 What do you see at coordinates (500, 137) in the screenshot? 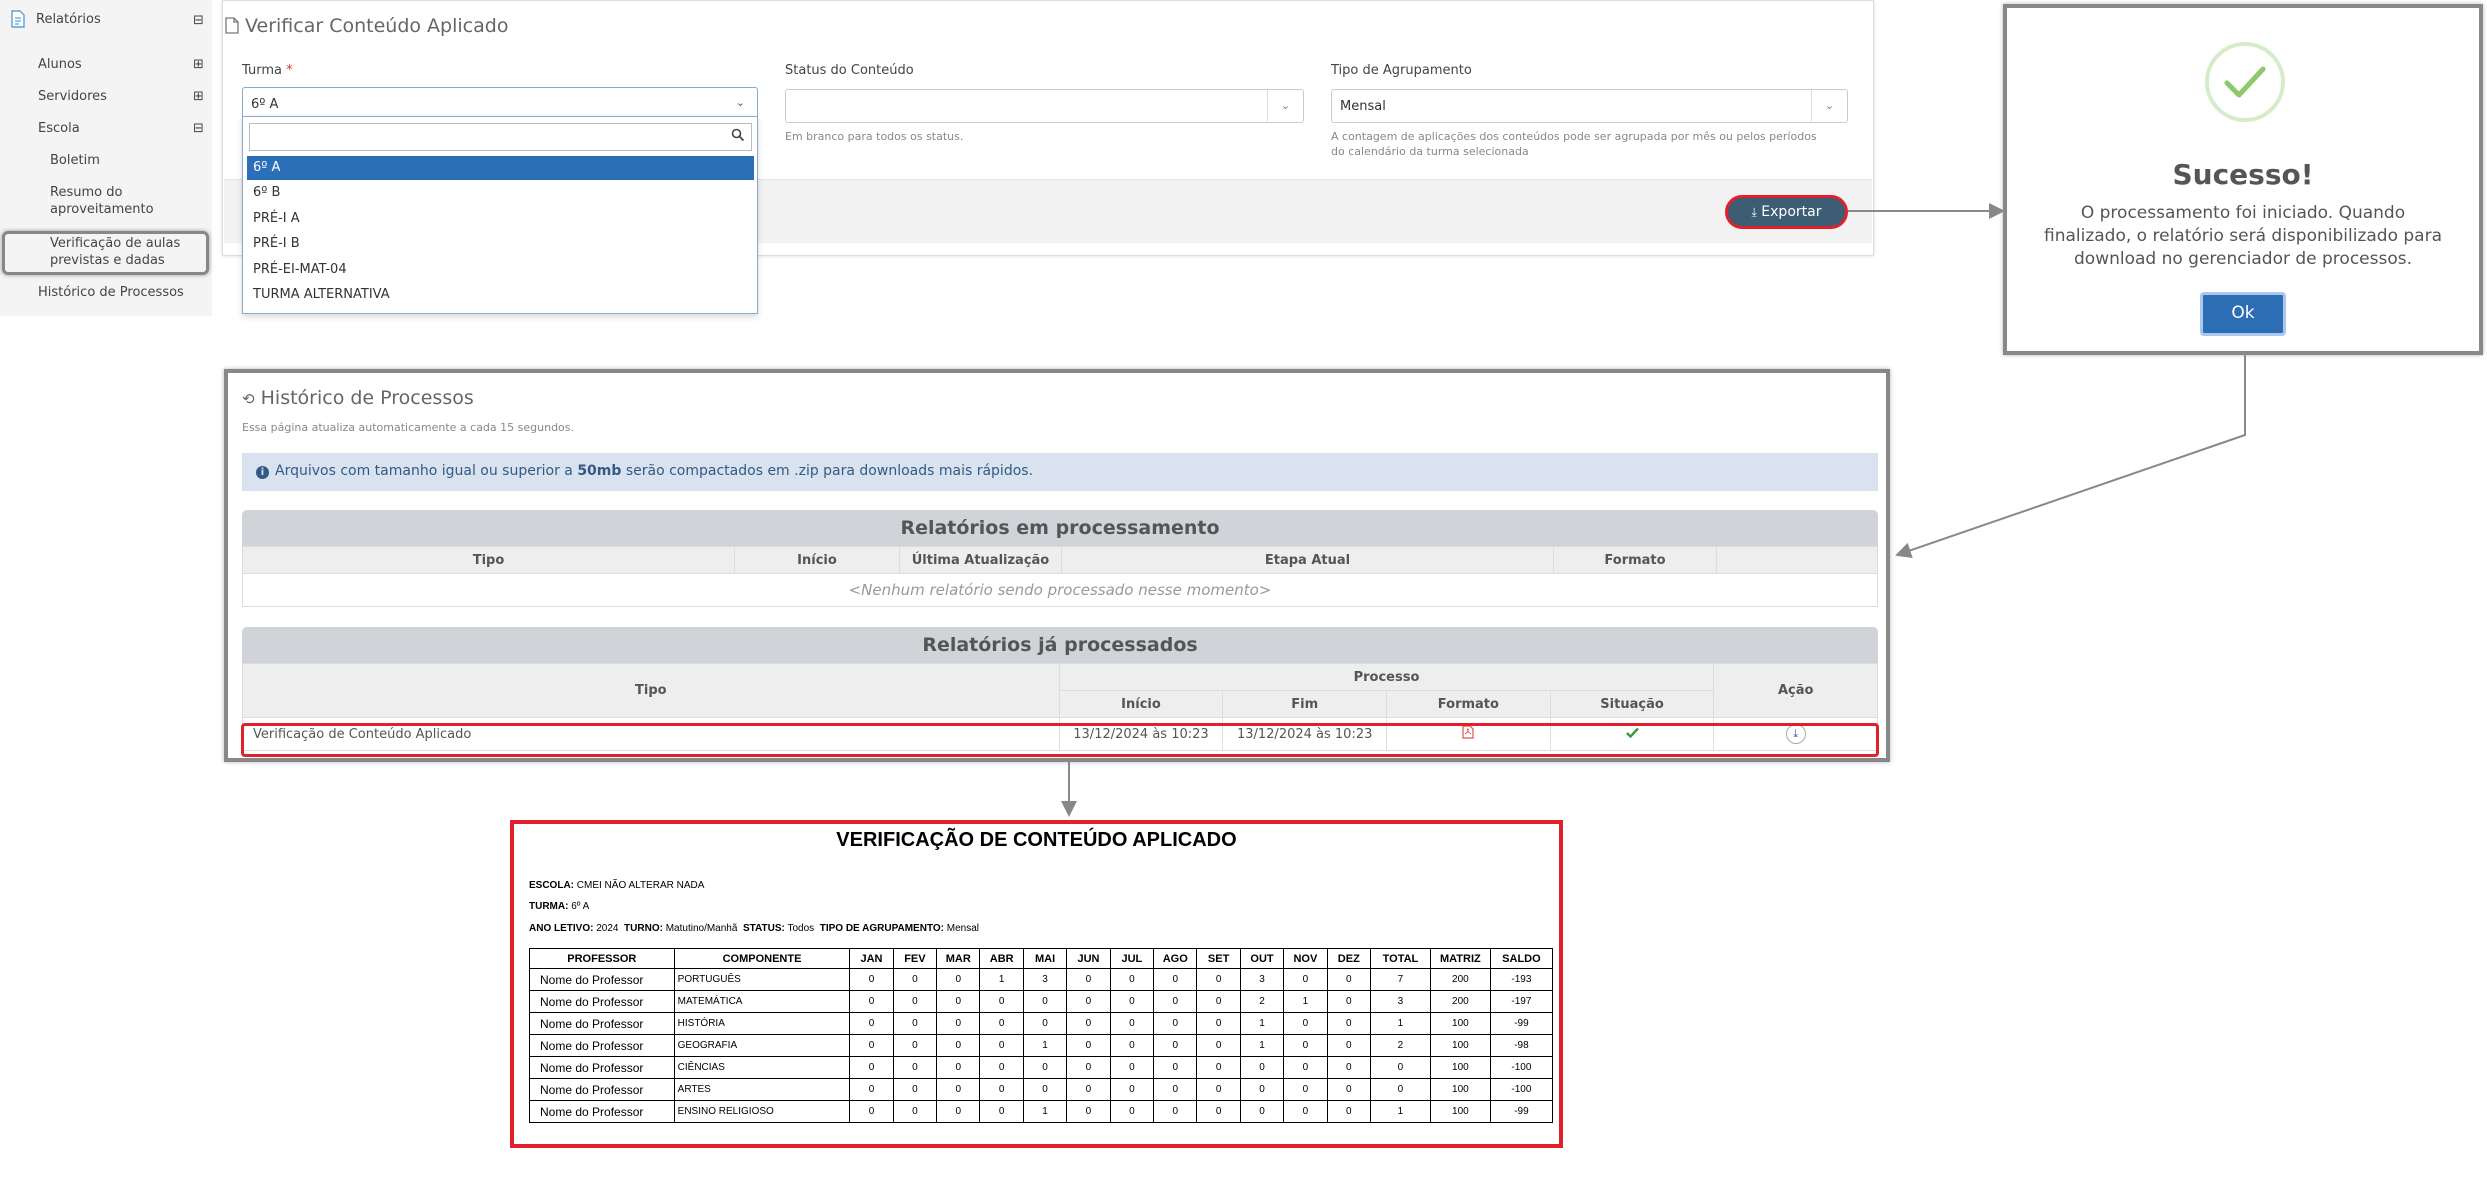
I see `dropdown-search-input` at bounding box center [500, 137].